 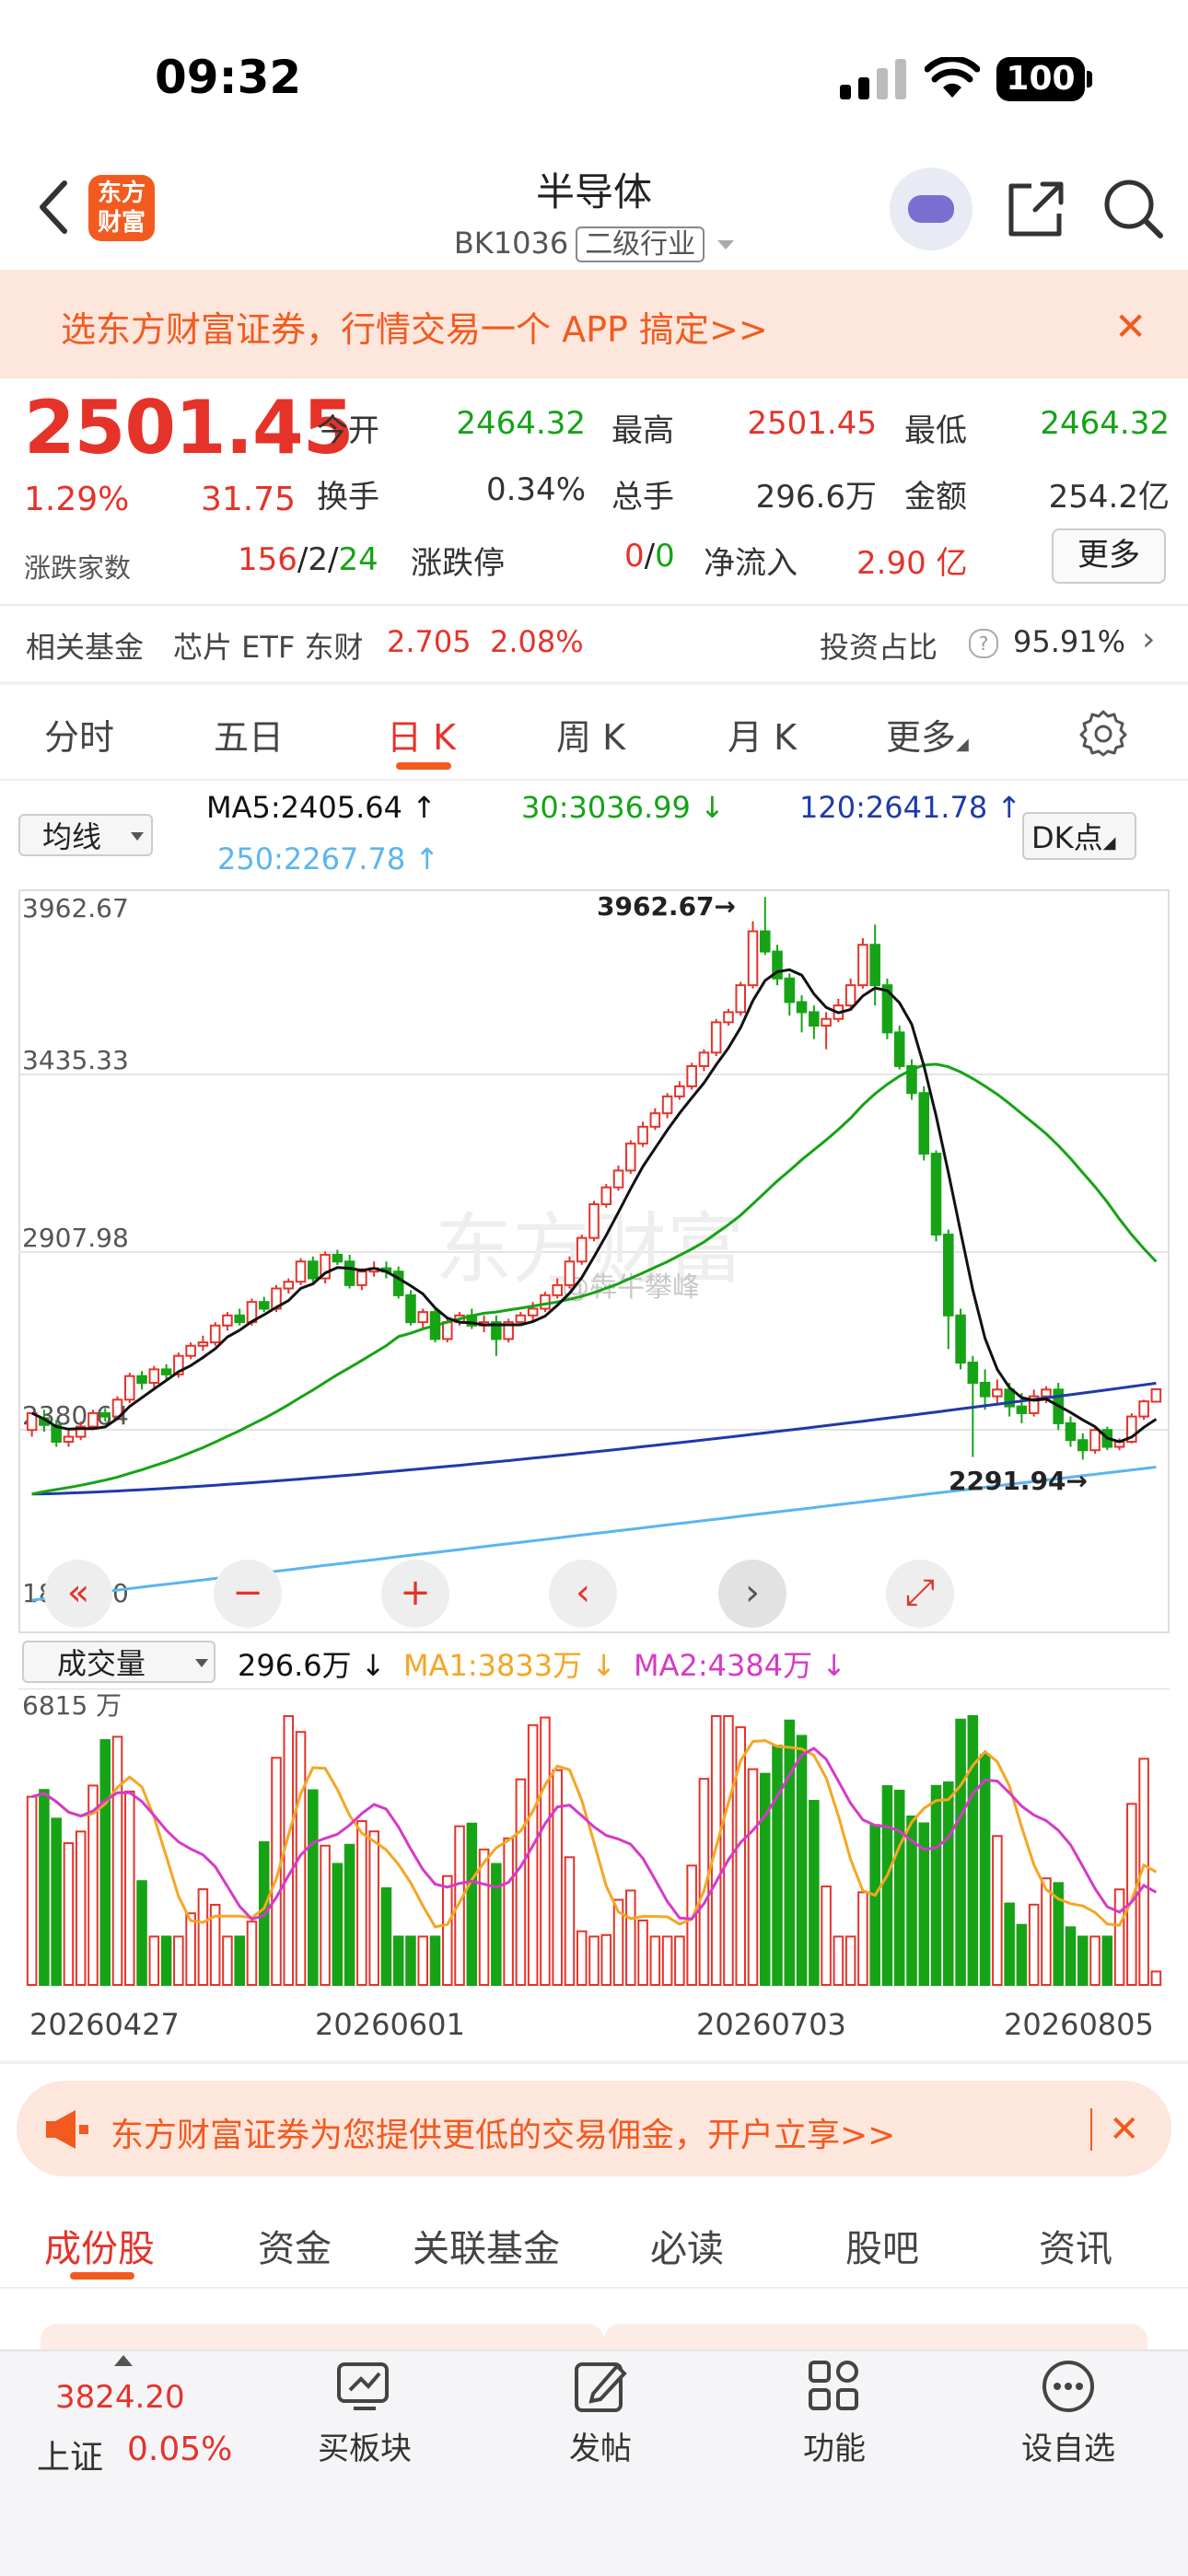 What do you see at coordinates (935, 497) in the screenshot?
I see `amount-label: 金额` at bounding box center [935, 497].